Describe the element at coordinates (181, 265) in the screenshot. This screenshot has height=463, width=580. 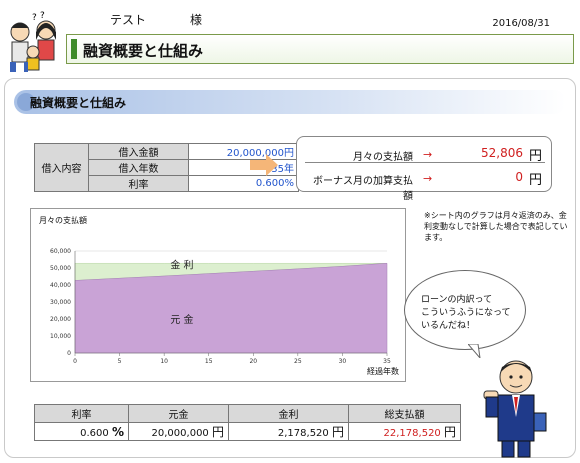
I see `label-interest: 金 利` at that location.